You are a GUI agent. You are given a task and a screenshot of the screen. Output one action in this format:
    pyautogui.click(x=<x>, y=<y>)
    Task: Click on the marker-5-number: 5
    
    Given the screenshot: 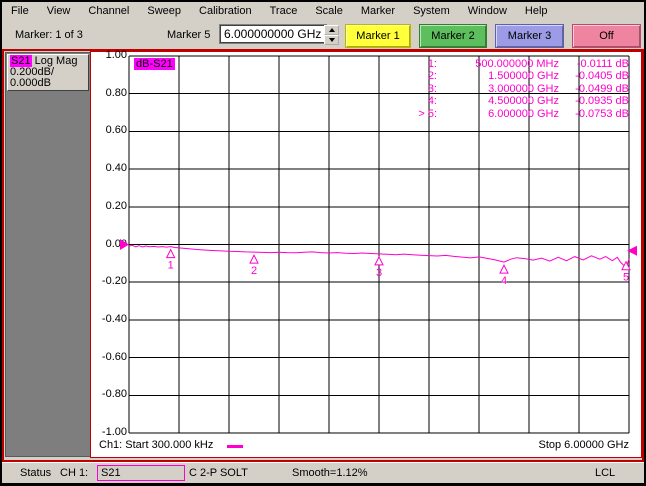 What is the action you would take?
    pyautogui.click(x=626, y=278)
    